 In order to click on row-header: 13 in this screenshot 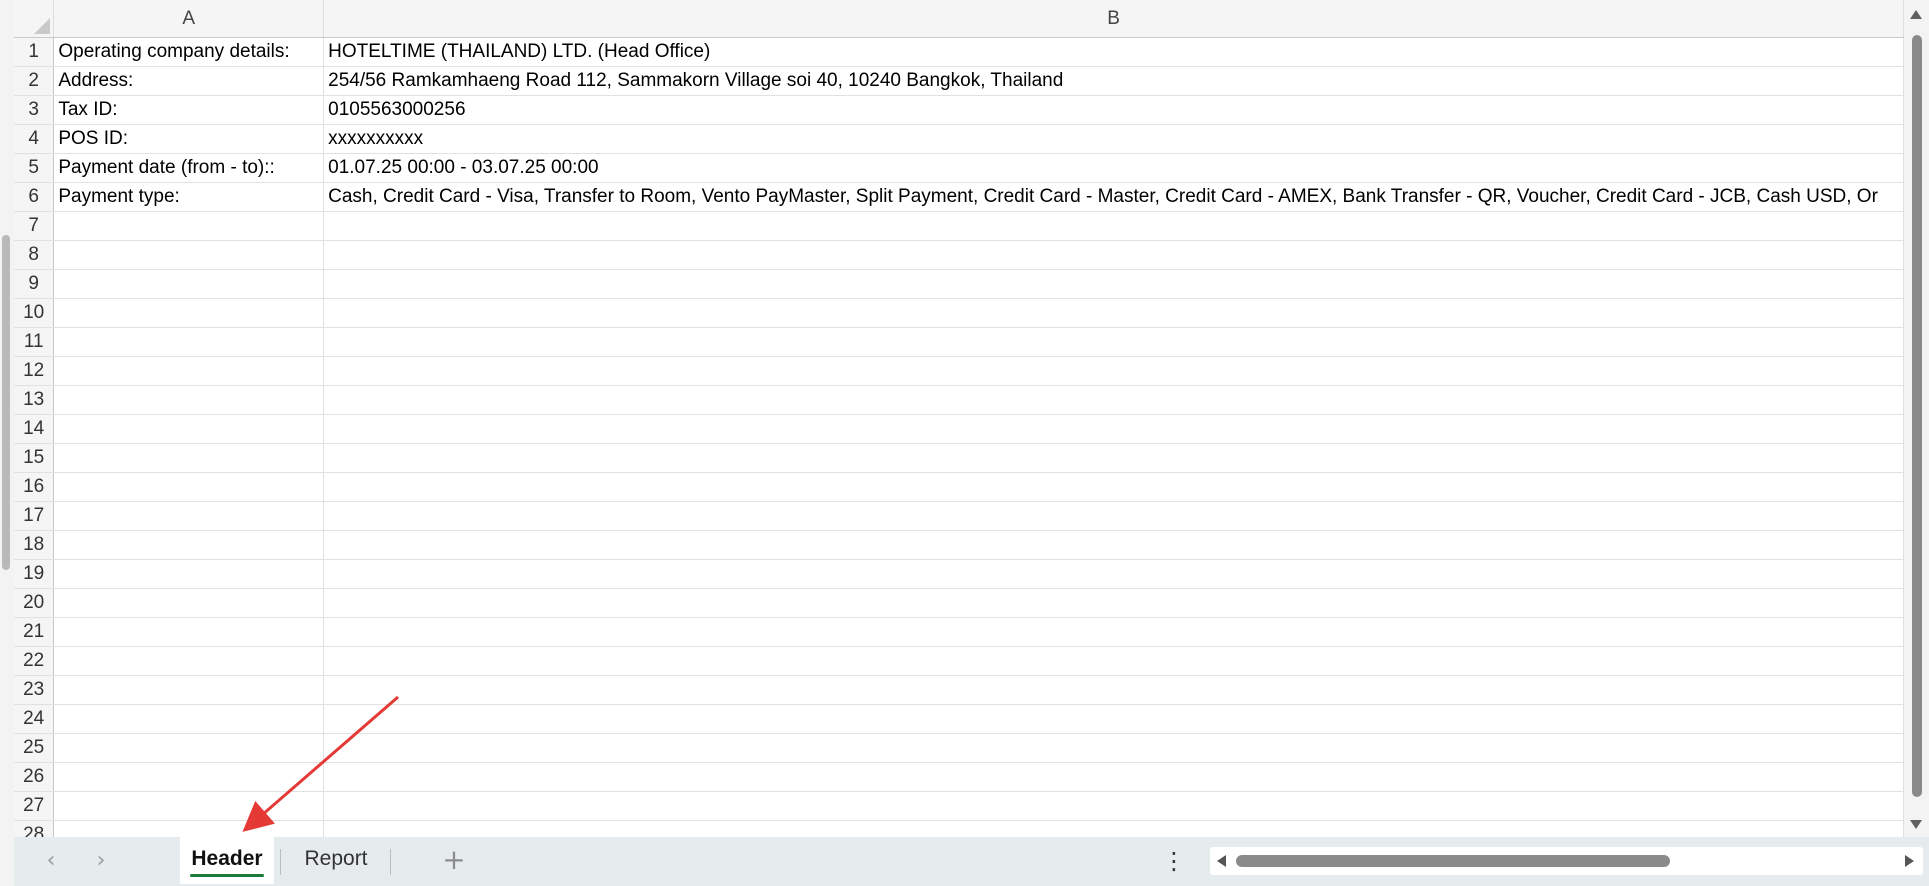, I will do `click(34, 400)`.